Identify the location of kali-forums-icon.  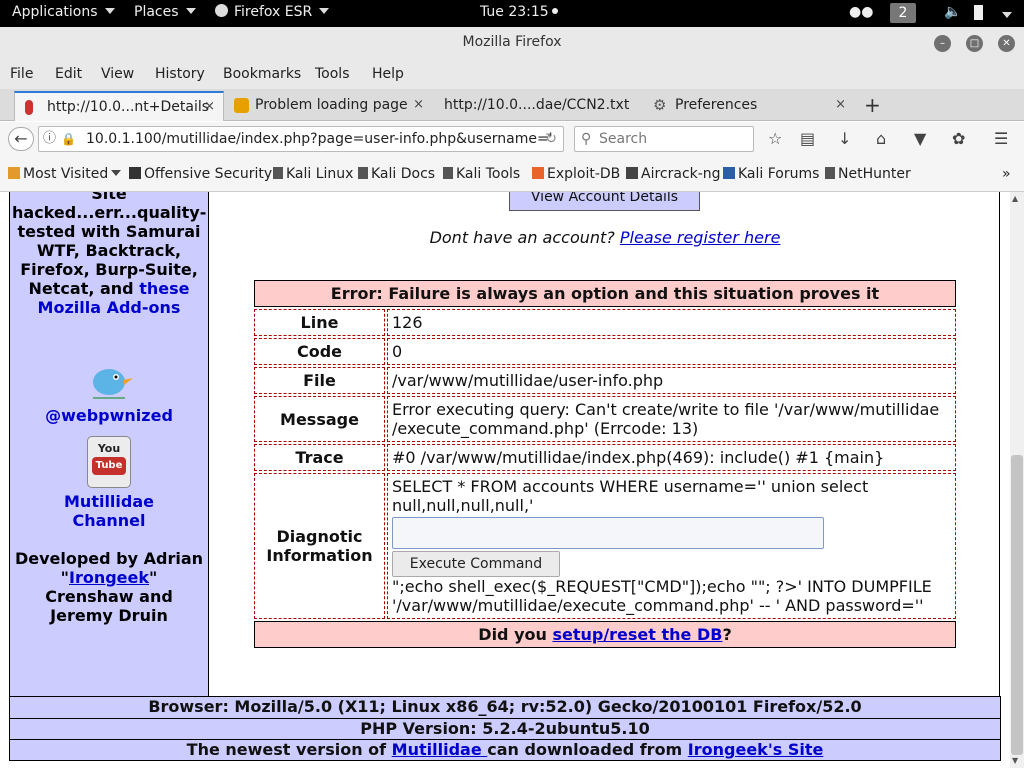
(729, 173).